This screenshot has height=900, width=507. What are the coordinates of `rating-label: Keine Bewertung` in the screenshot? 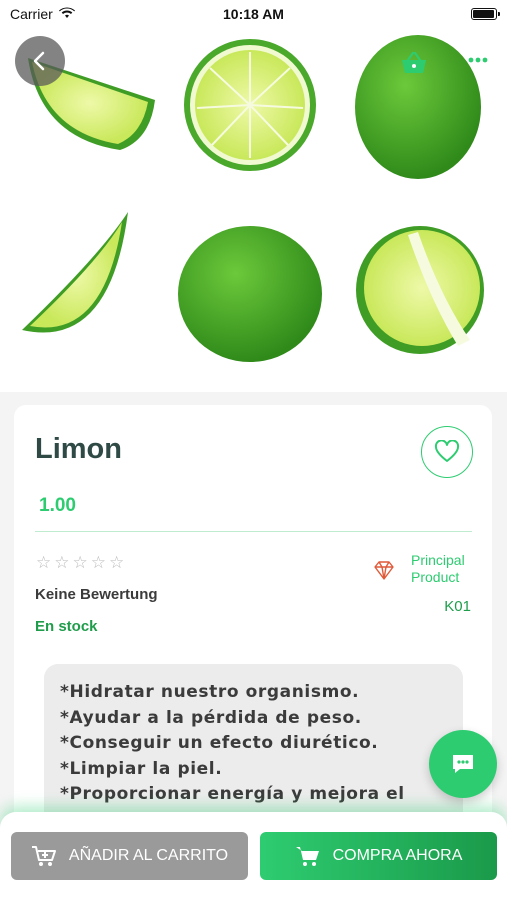 It's located at (96, 594).